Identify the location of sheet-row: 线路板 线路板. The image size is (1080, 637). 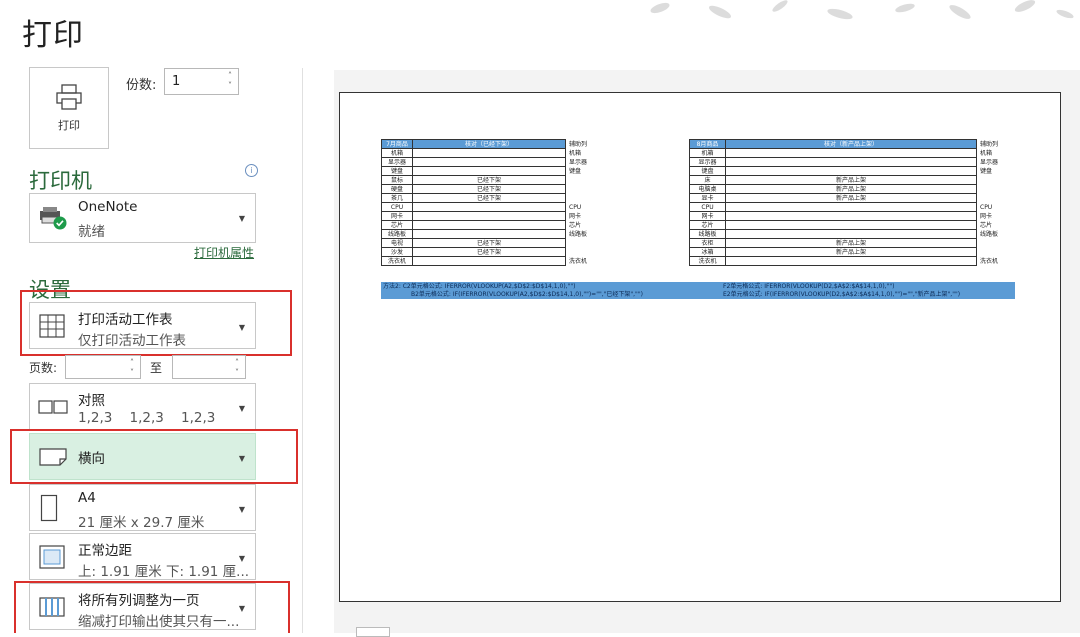
(496, 234).